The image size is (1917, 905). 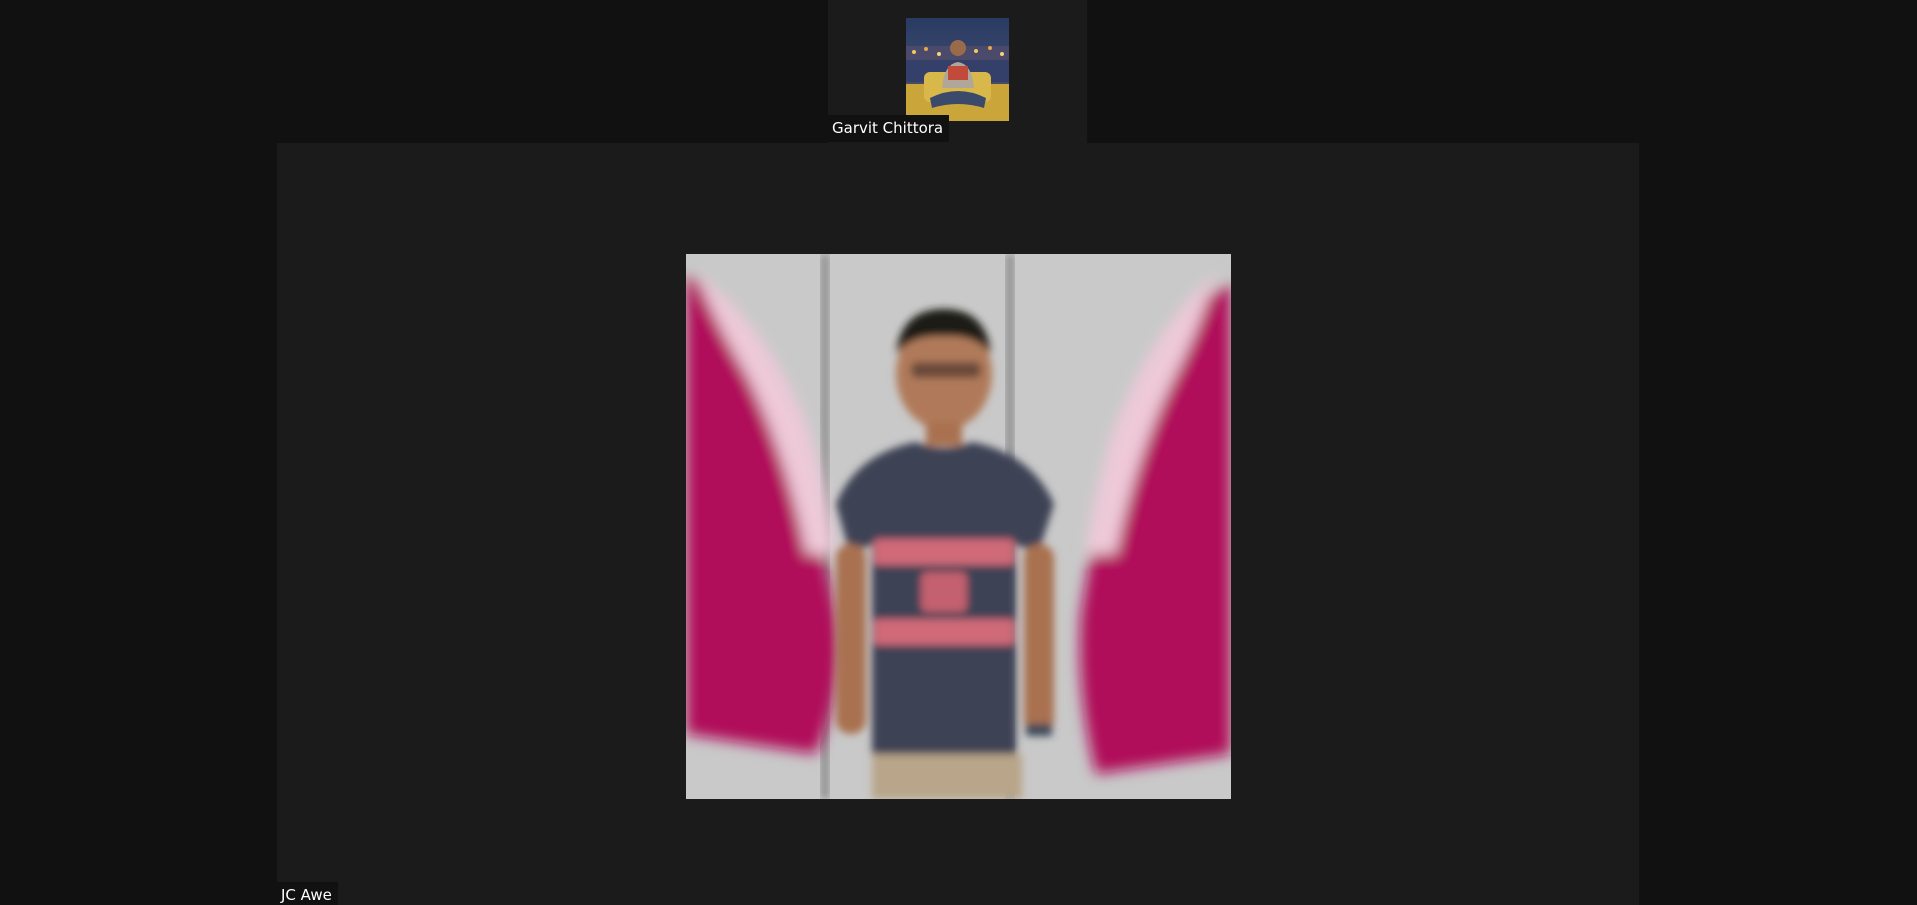 I want to click on participant-photo-art, so click(x=957, y=69).